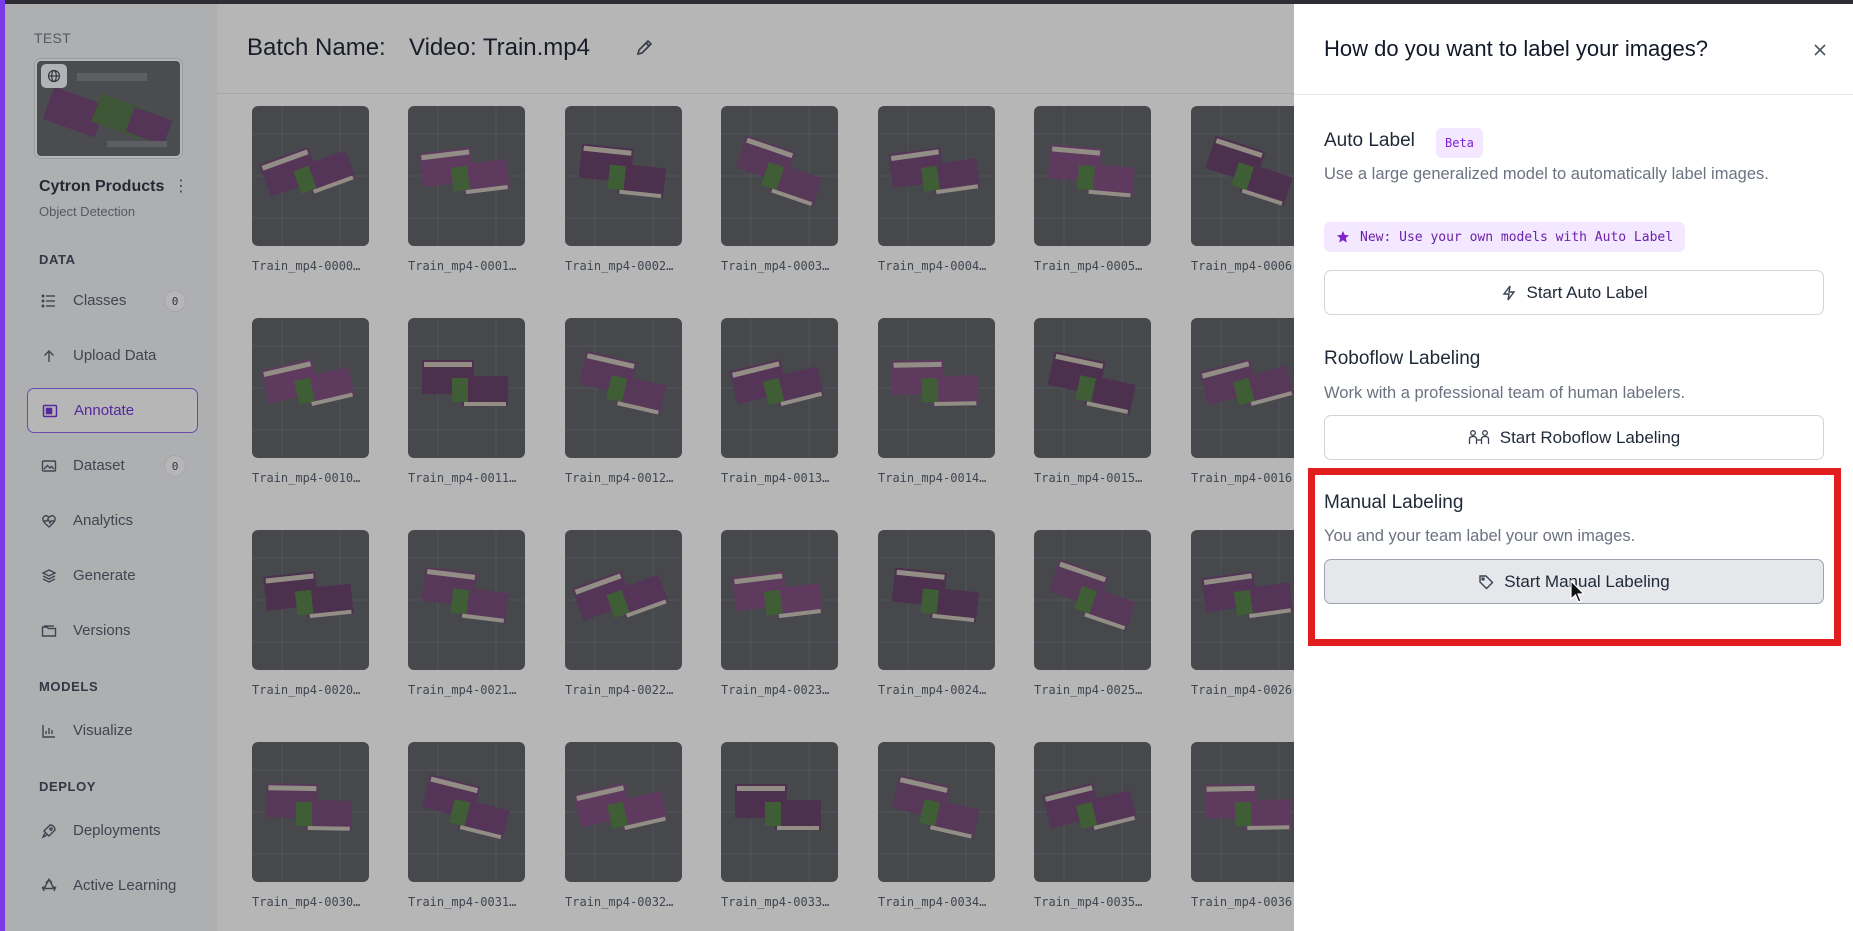 The width and height of the screenshot is (1853, 931). What do you see at coordinates (1587, 292) in the screenshot?
I see `button-label: Start Auto Label` at bounding box center [1587, 292].